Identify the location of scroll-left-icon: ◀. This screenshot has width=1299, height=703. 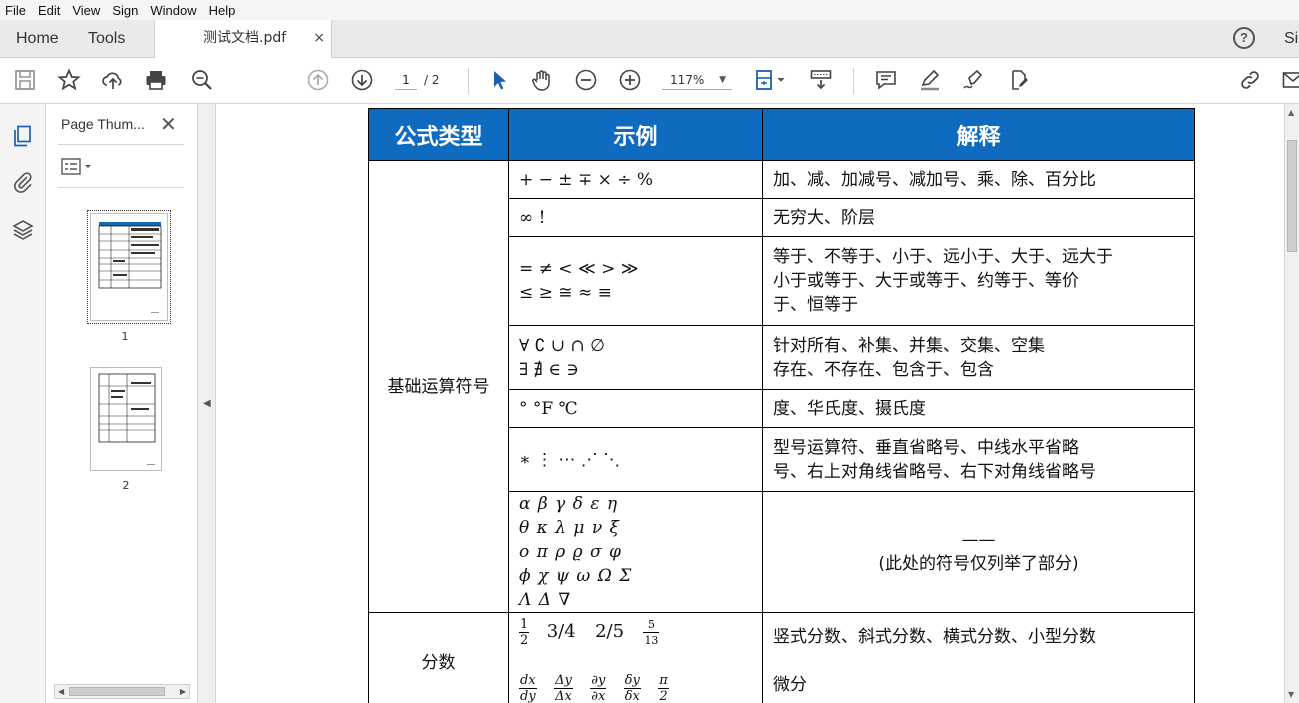
(61, 691).